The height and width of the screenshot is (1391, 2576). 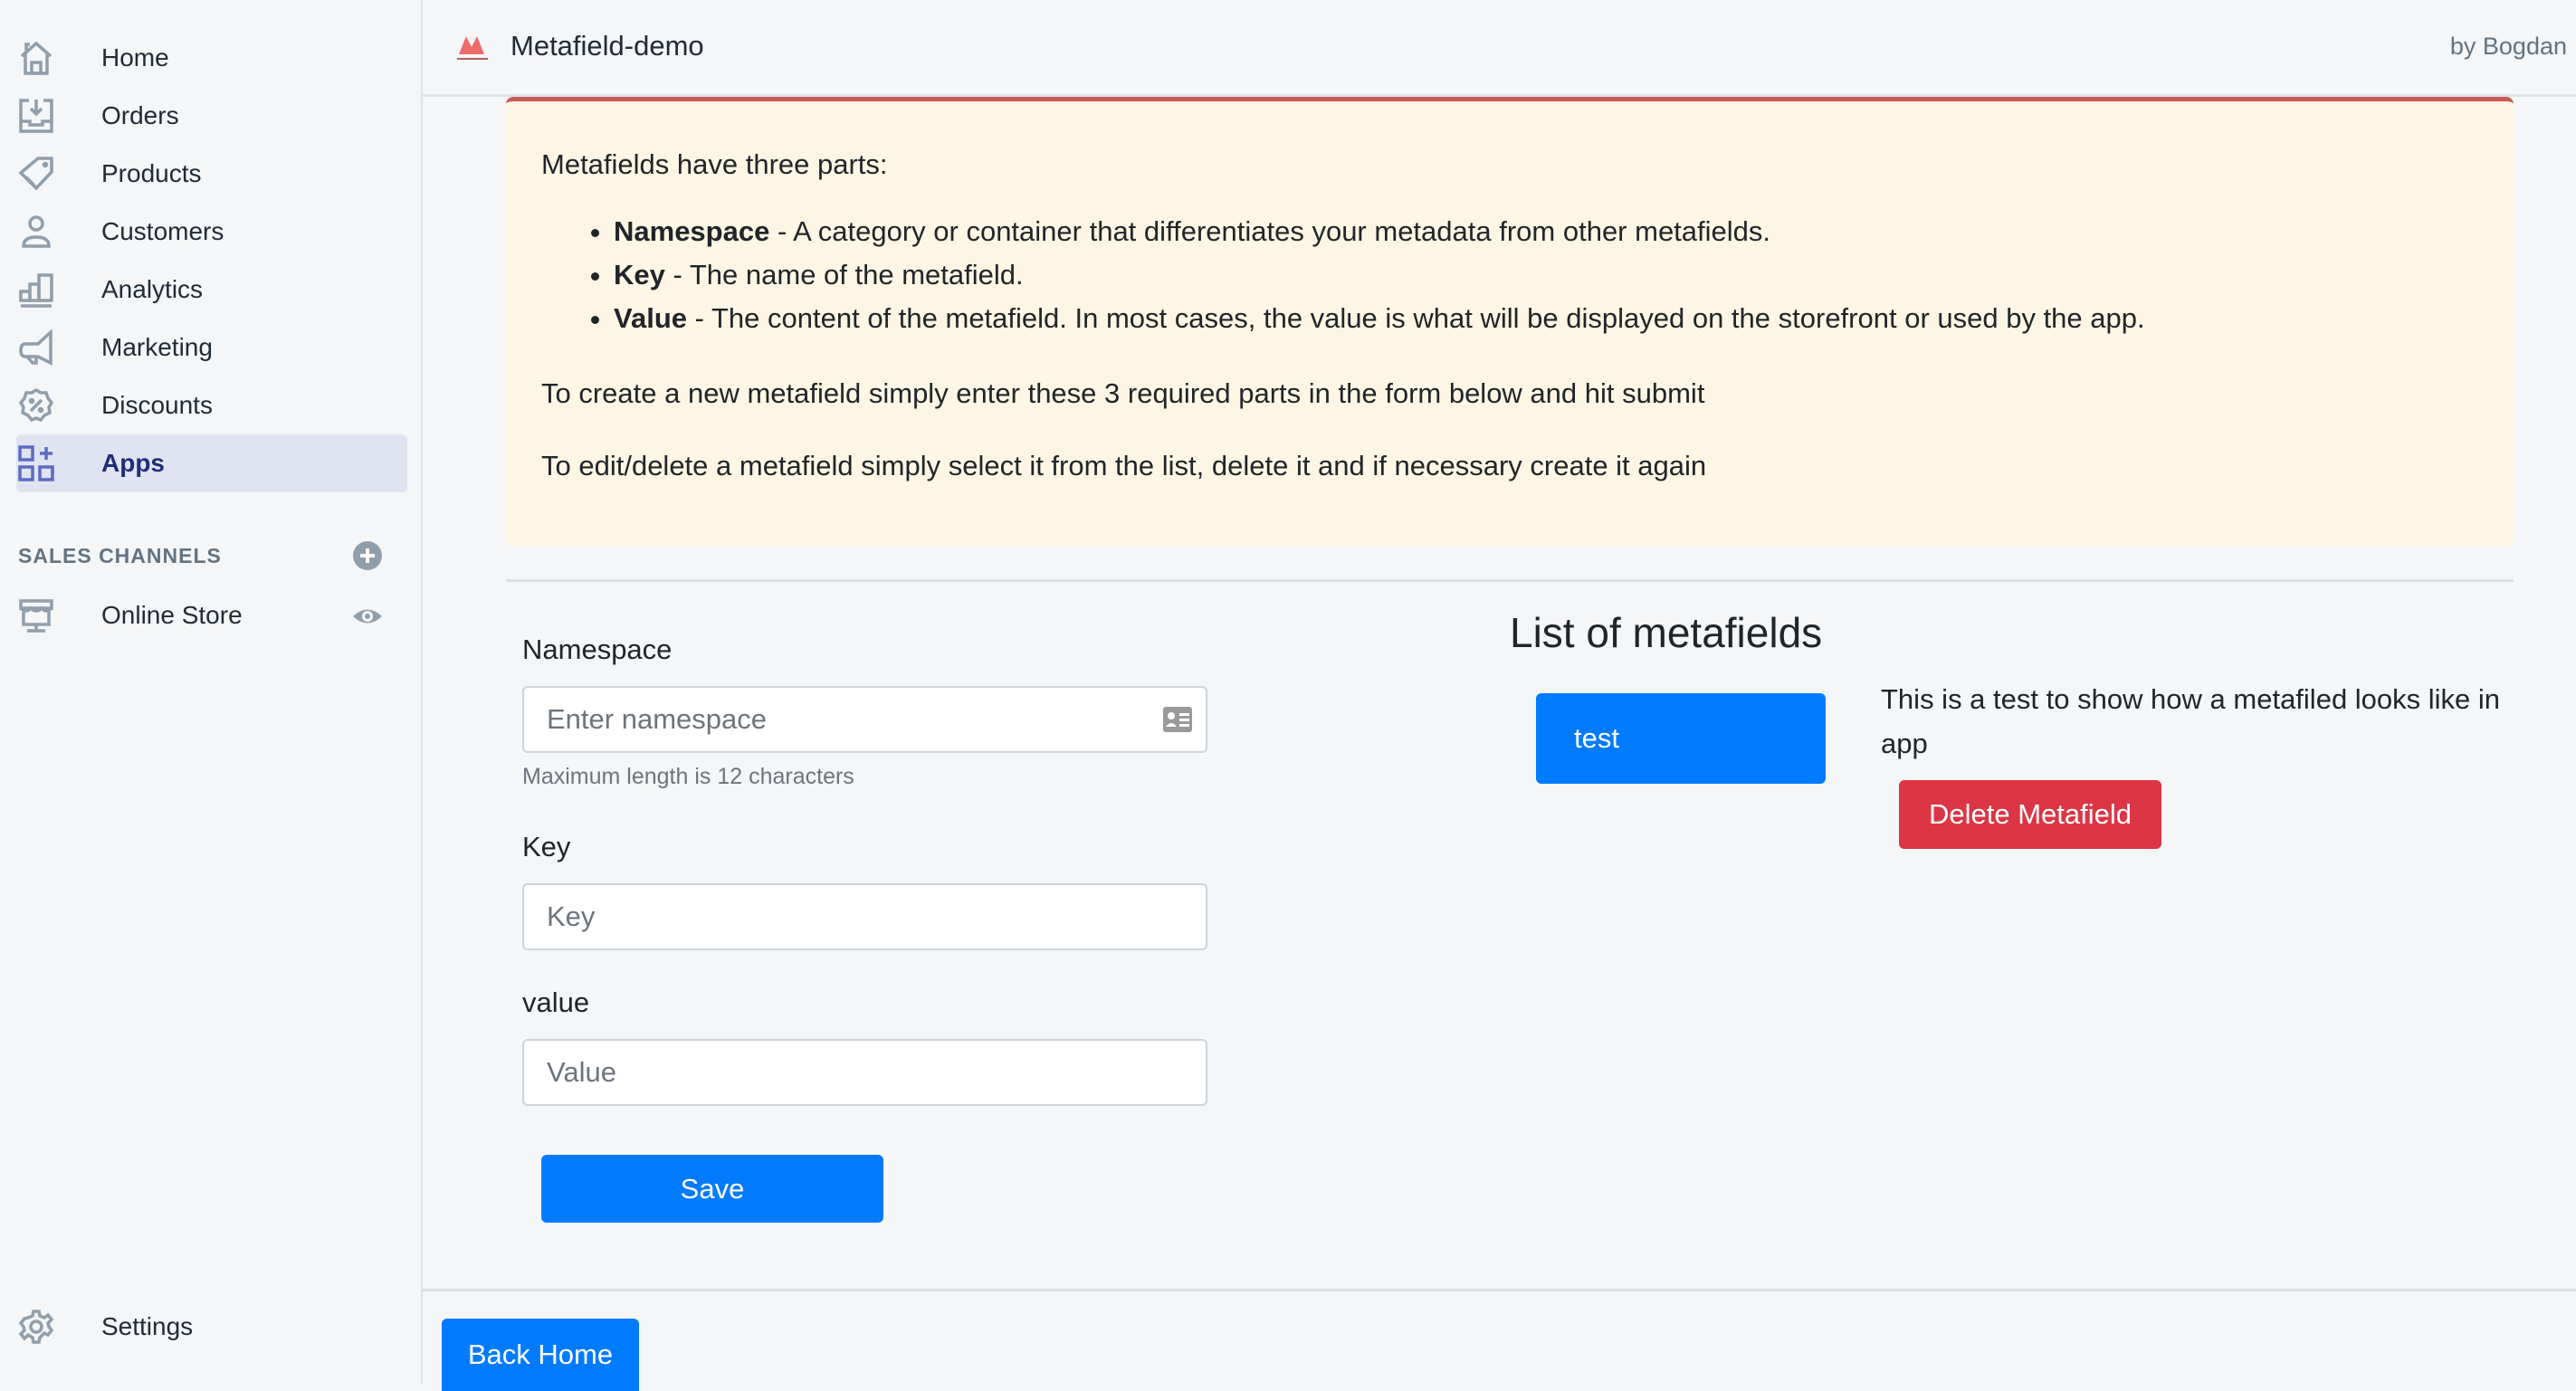 What do you see at coordinates (714, 164) in the screenshot?
I see `notice-intro: Metafields have three parts:` at bounding box center [714, 164].